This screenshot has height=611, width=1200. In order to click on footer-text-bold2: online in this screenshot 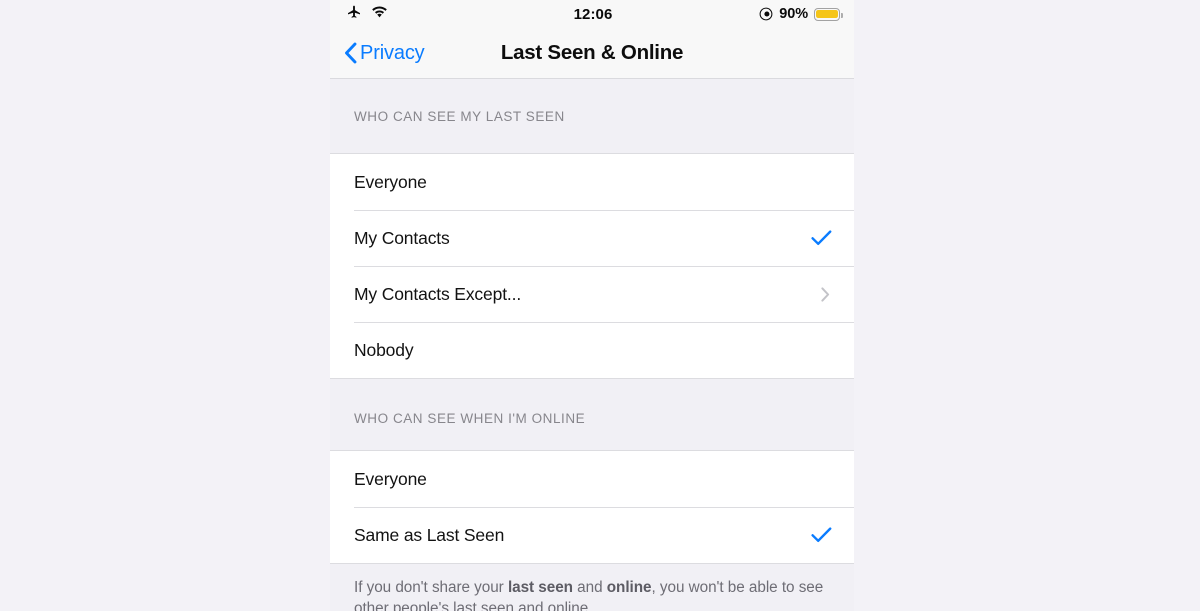, I will do `click(629, 587)`.